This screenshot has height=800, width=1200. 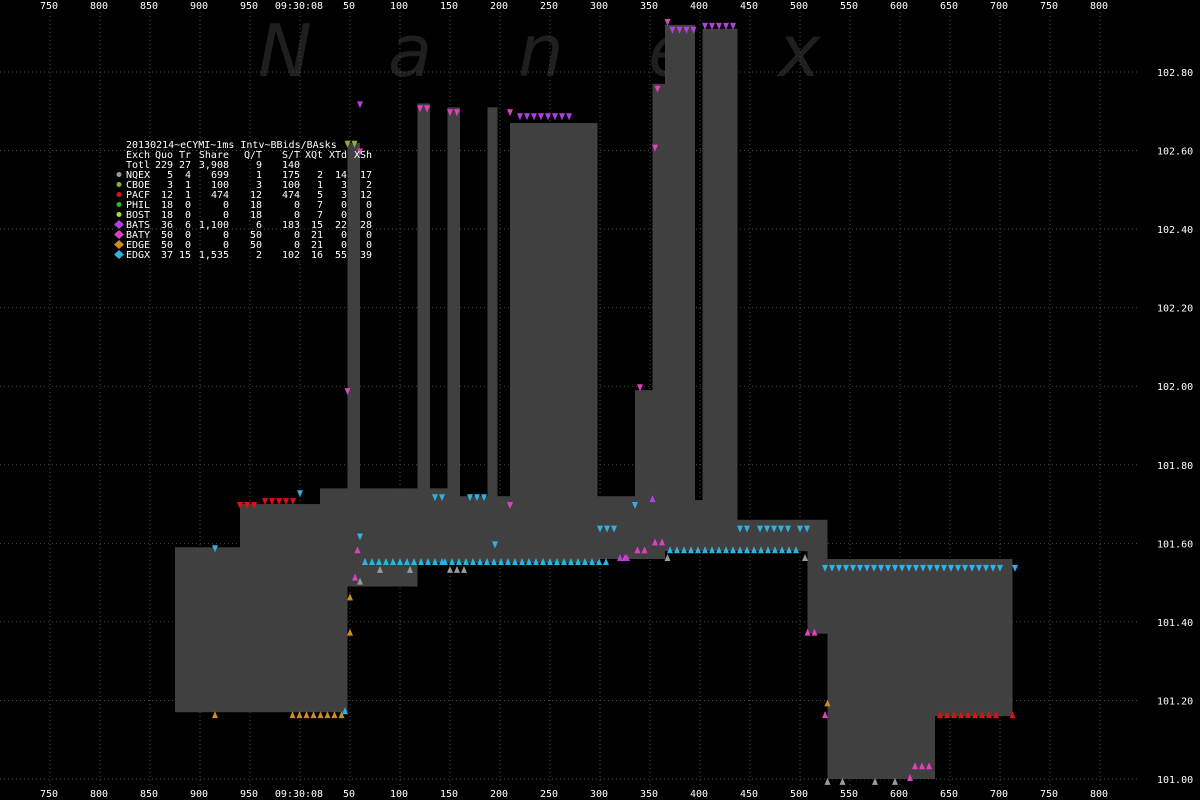 I want to click on x-tick-label-bottom: 900, so click(x=199, y=794).